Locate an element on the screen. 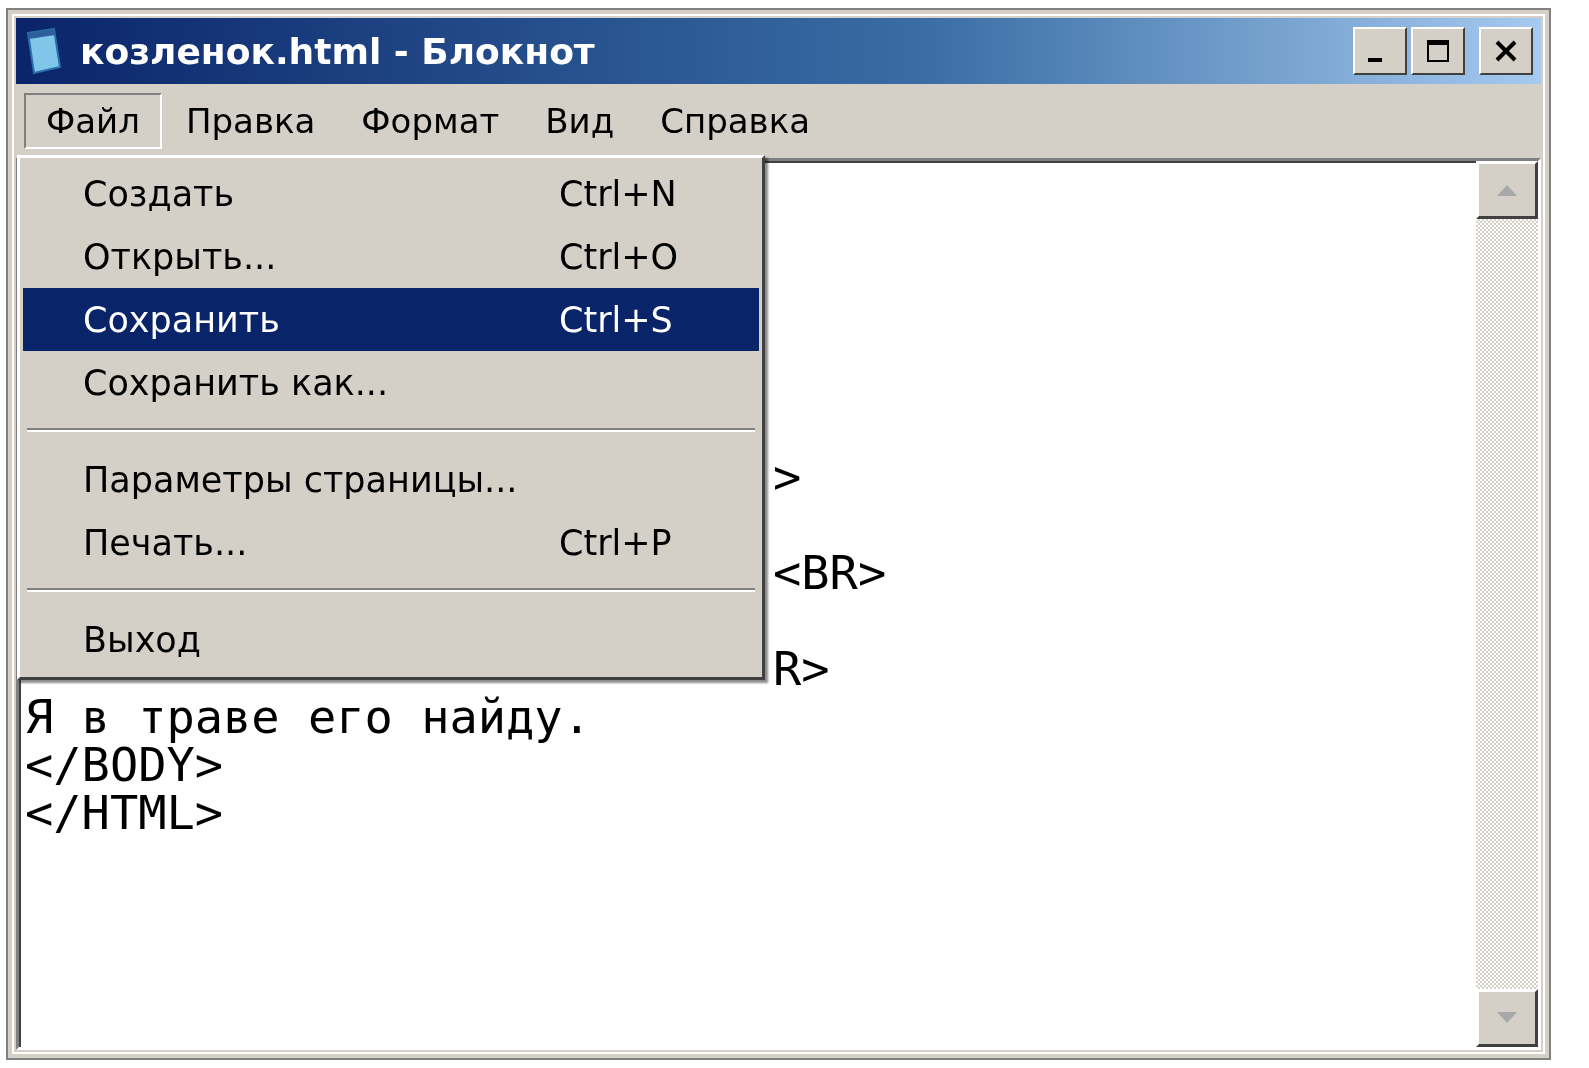 This screenshot has height=1068, width=1589. shortcut-label: Ctrl+N is located at coordinates (618, 193).